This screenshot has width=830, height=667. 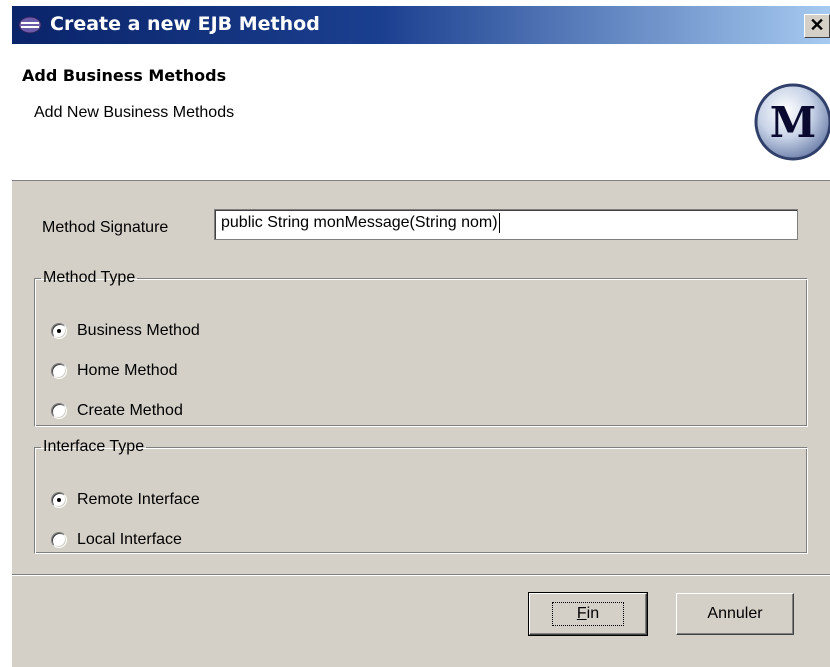 What do you see at coordinates (30, 25) in the screenshot?
I see `eclipse-app-icon` at bounding box center [30, 25].